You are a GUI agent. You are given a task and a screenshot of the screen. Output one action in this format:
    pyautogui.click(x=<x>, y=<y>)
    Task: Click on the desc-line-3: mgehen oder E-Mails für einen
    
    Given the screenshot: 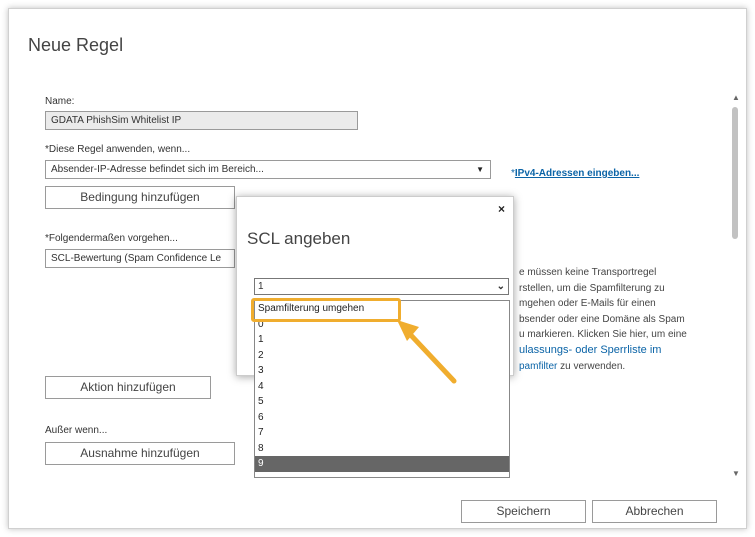 What is the action you would take?
    pyautogui.click(x=587, y=304)
    